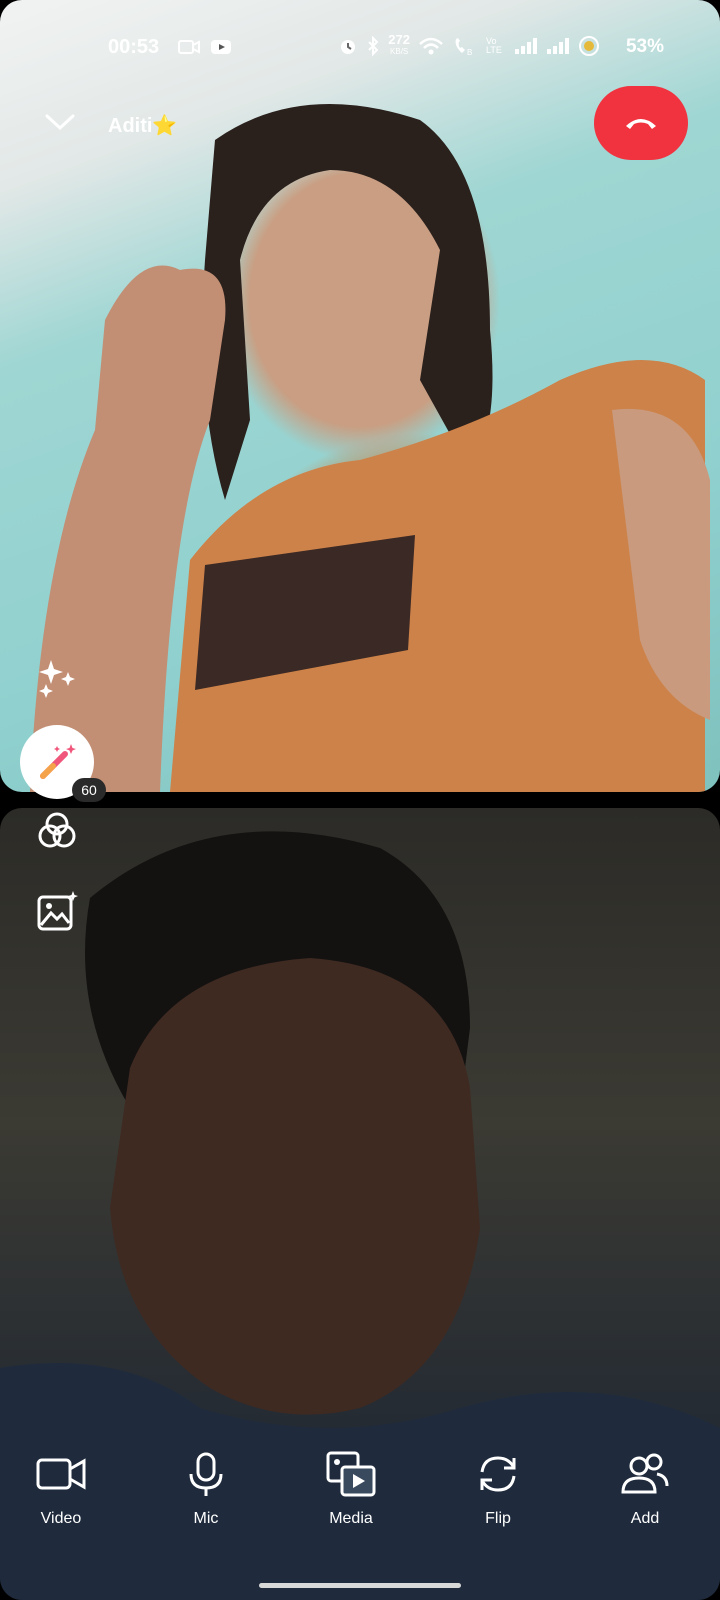  Describe the element at coordinates (89, 790) in the screenshot. I see `effects-count-badge: 60` at that location.